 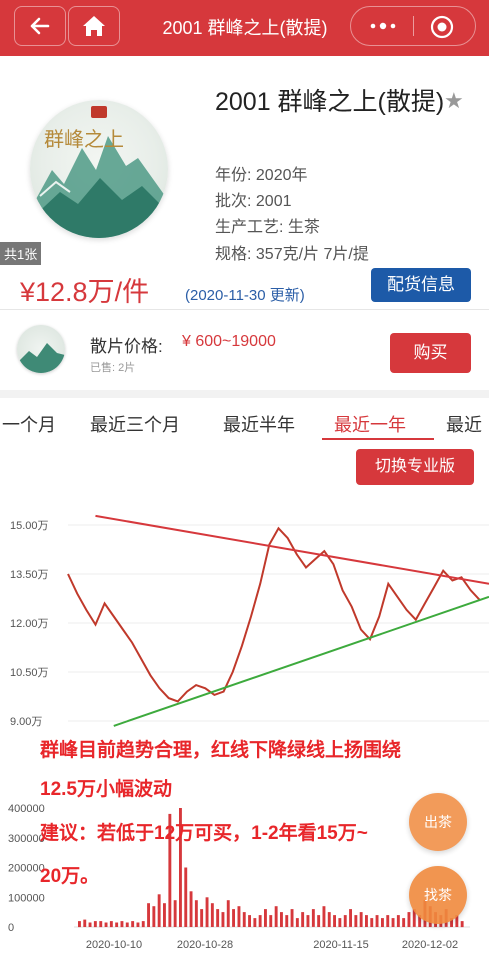 I want to click on loose-price-label: 散片价格:, so click(x=126, y=346).